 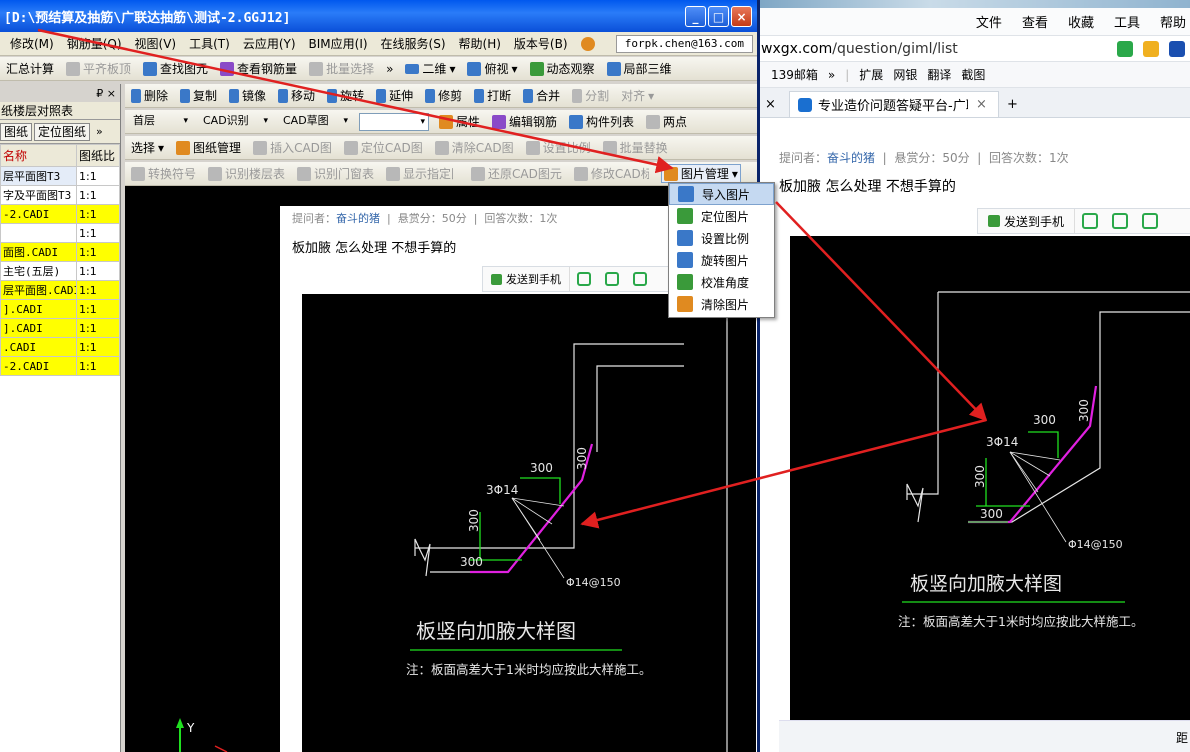 I want to click on arrow-import-to-source, so click(x=881, y=311).